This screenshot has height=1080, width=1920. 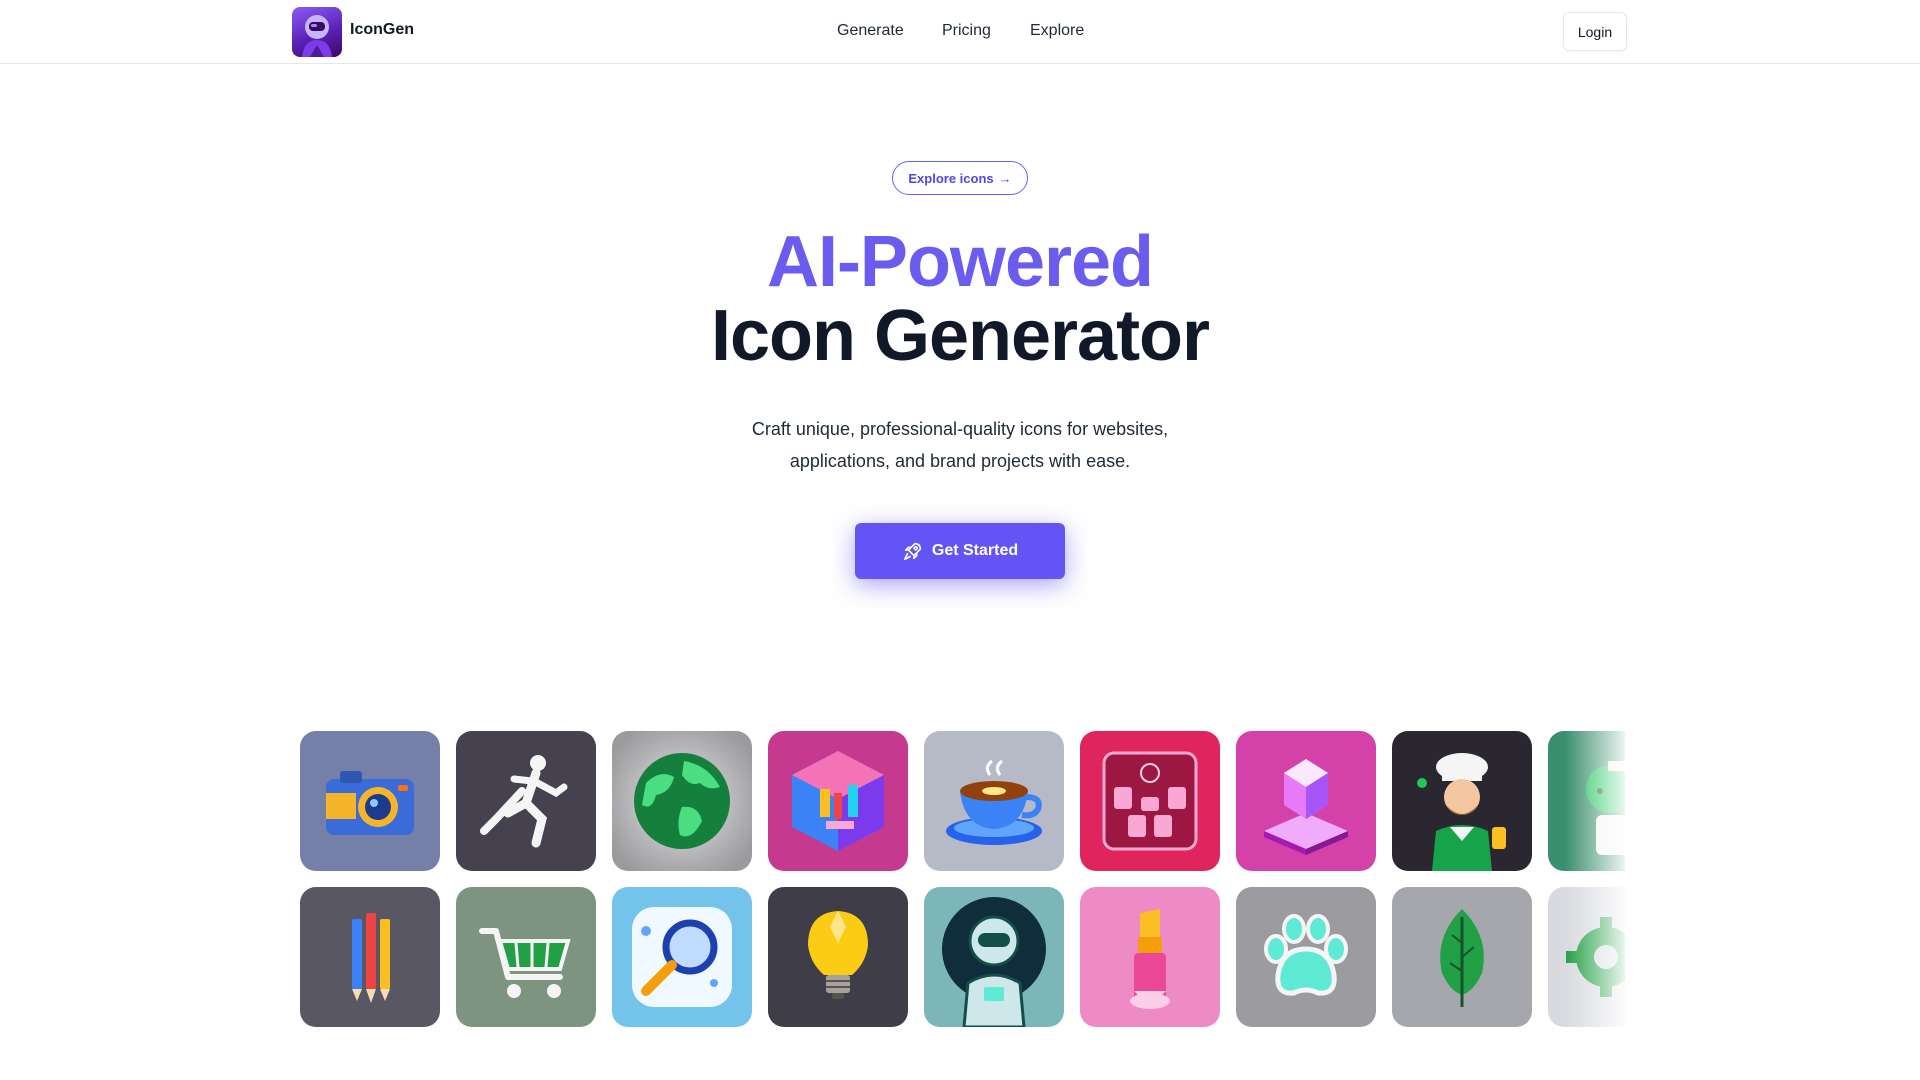 I want to click on runner-icon, so click(x=526, y=801).